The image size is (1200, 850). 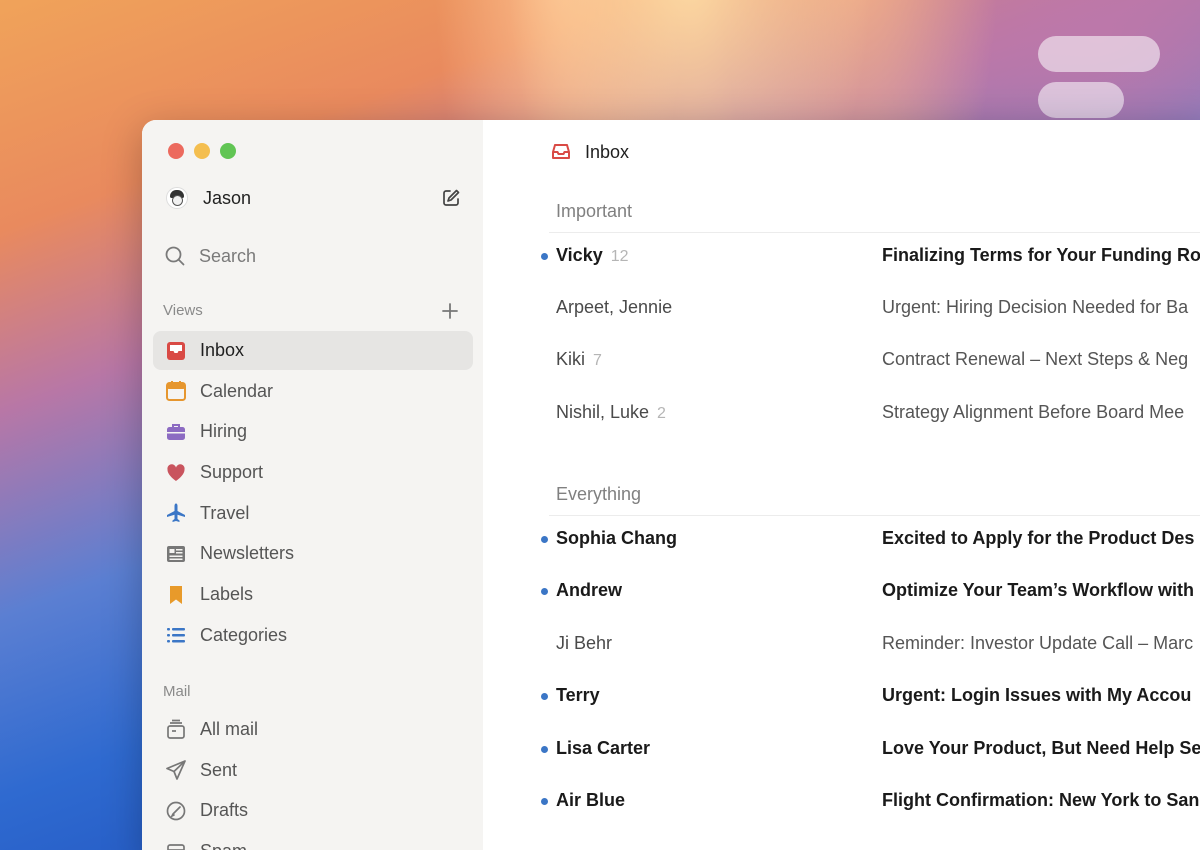 What do you see at coordinates (1099, 54) in the screenshot?
I see `logo-mark-top` at bounding box center [1099, 54].